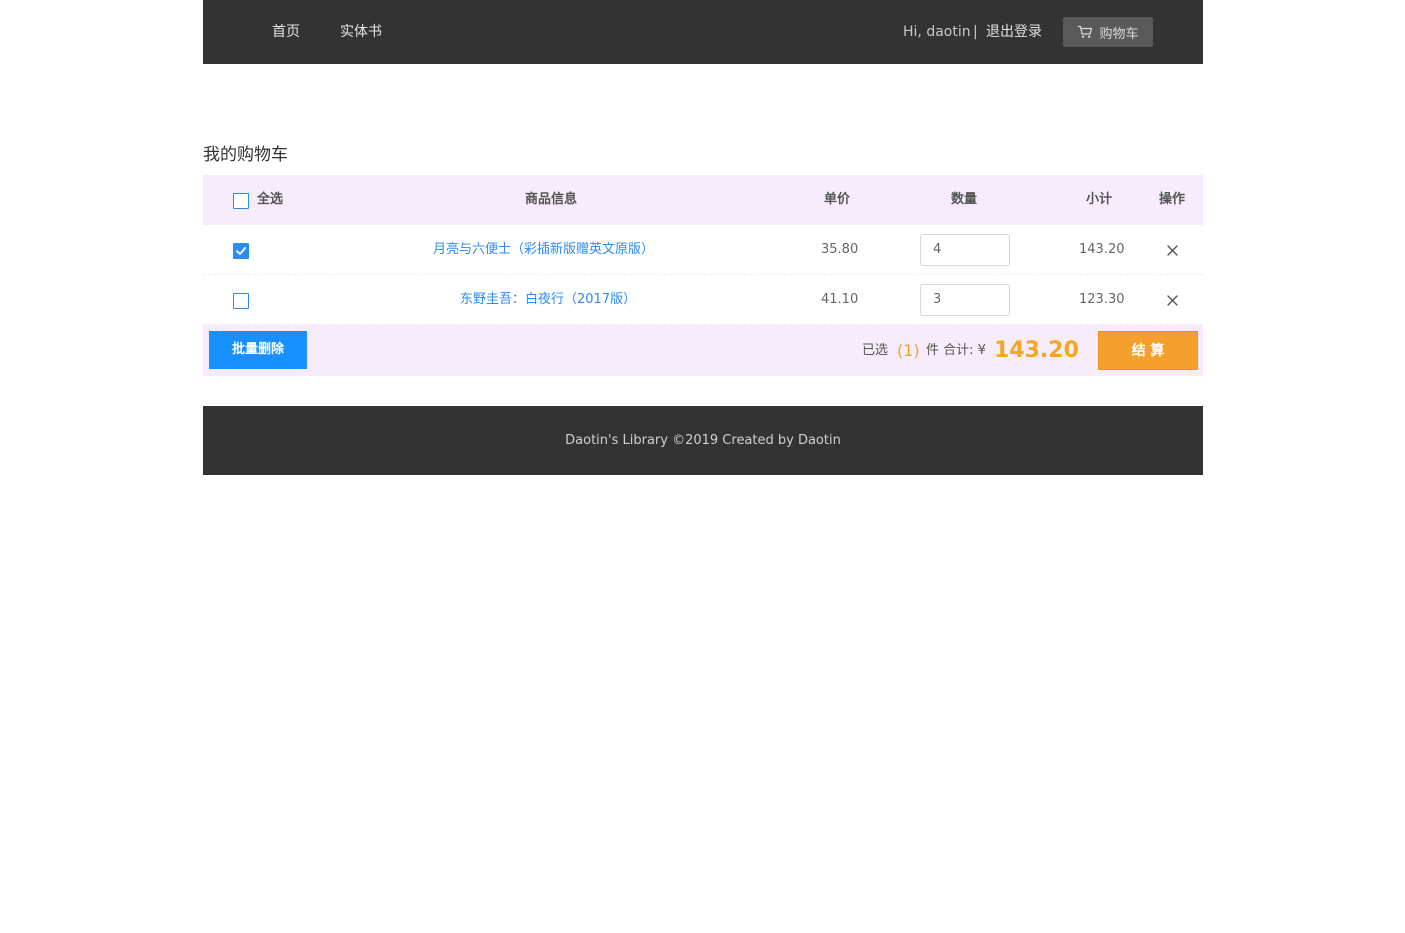 Image resolution: width=1405 pixels, height=933 pixels. I want to click on selected-count: (1), so click(908, 350).